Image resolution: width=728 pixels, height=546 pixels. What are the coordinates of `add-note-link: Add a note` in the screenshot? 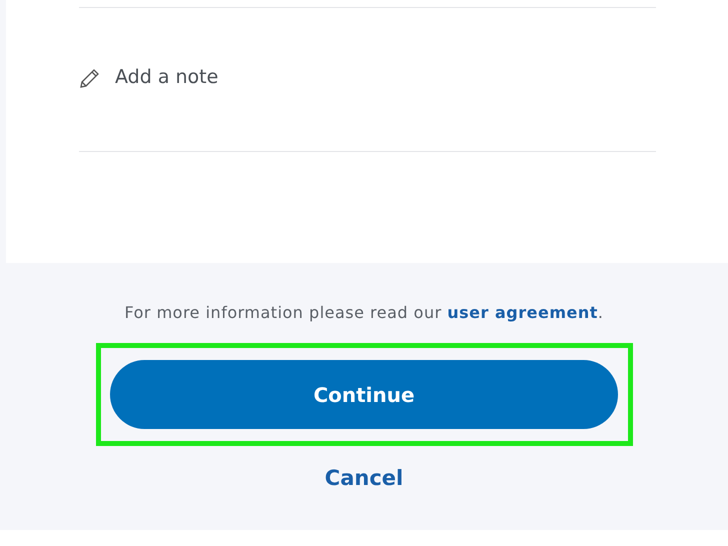 It's located at (166, 77).